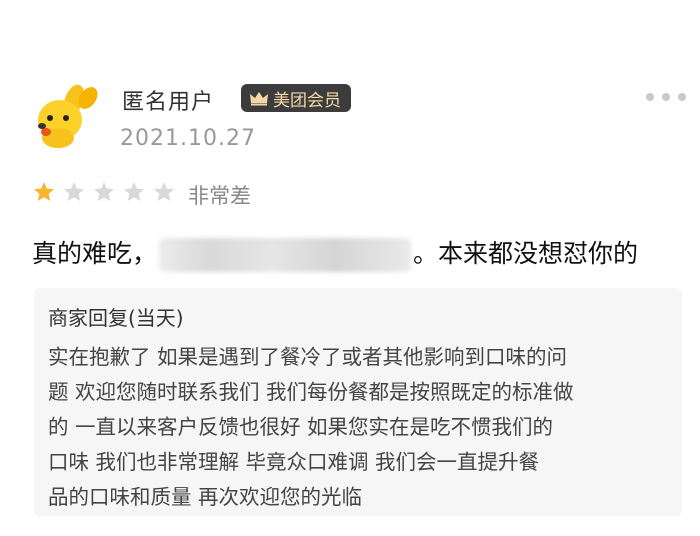  I want to click on more-options-button, so click(666, 97).